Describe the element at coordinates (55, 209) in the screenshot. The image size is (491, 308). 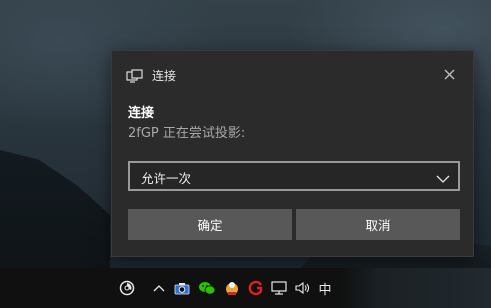
I see `wallpaper-cliff` at that location.